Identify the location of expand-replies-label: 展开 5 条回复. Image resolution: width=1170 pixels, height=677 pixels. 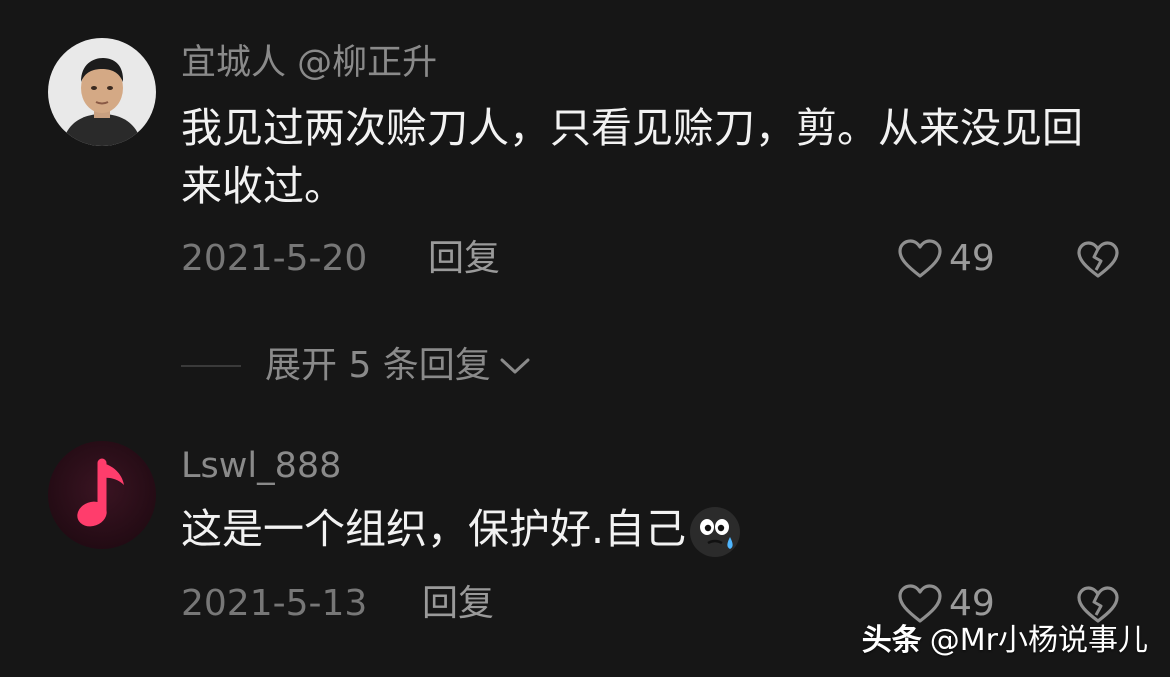
(378, 365).